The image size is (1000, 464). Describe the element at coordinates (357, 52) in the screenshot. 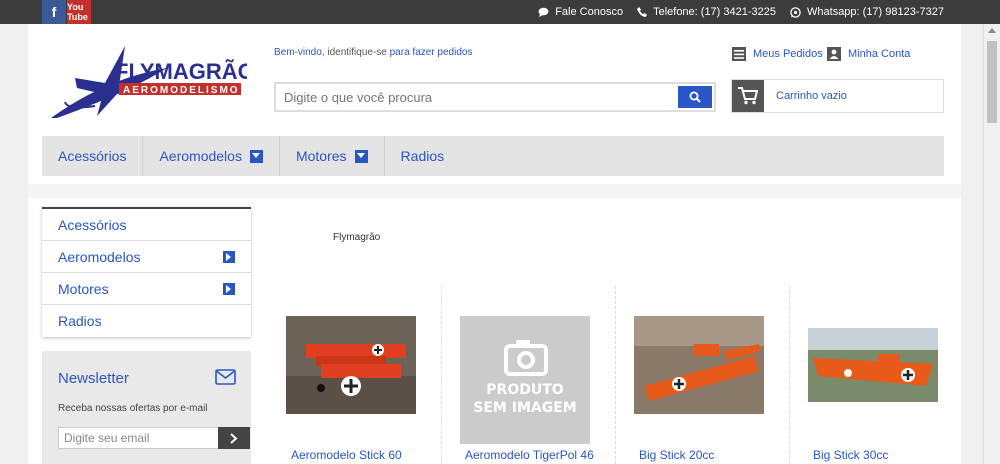

I see `welcome-middle: identifique-se` at that location.